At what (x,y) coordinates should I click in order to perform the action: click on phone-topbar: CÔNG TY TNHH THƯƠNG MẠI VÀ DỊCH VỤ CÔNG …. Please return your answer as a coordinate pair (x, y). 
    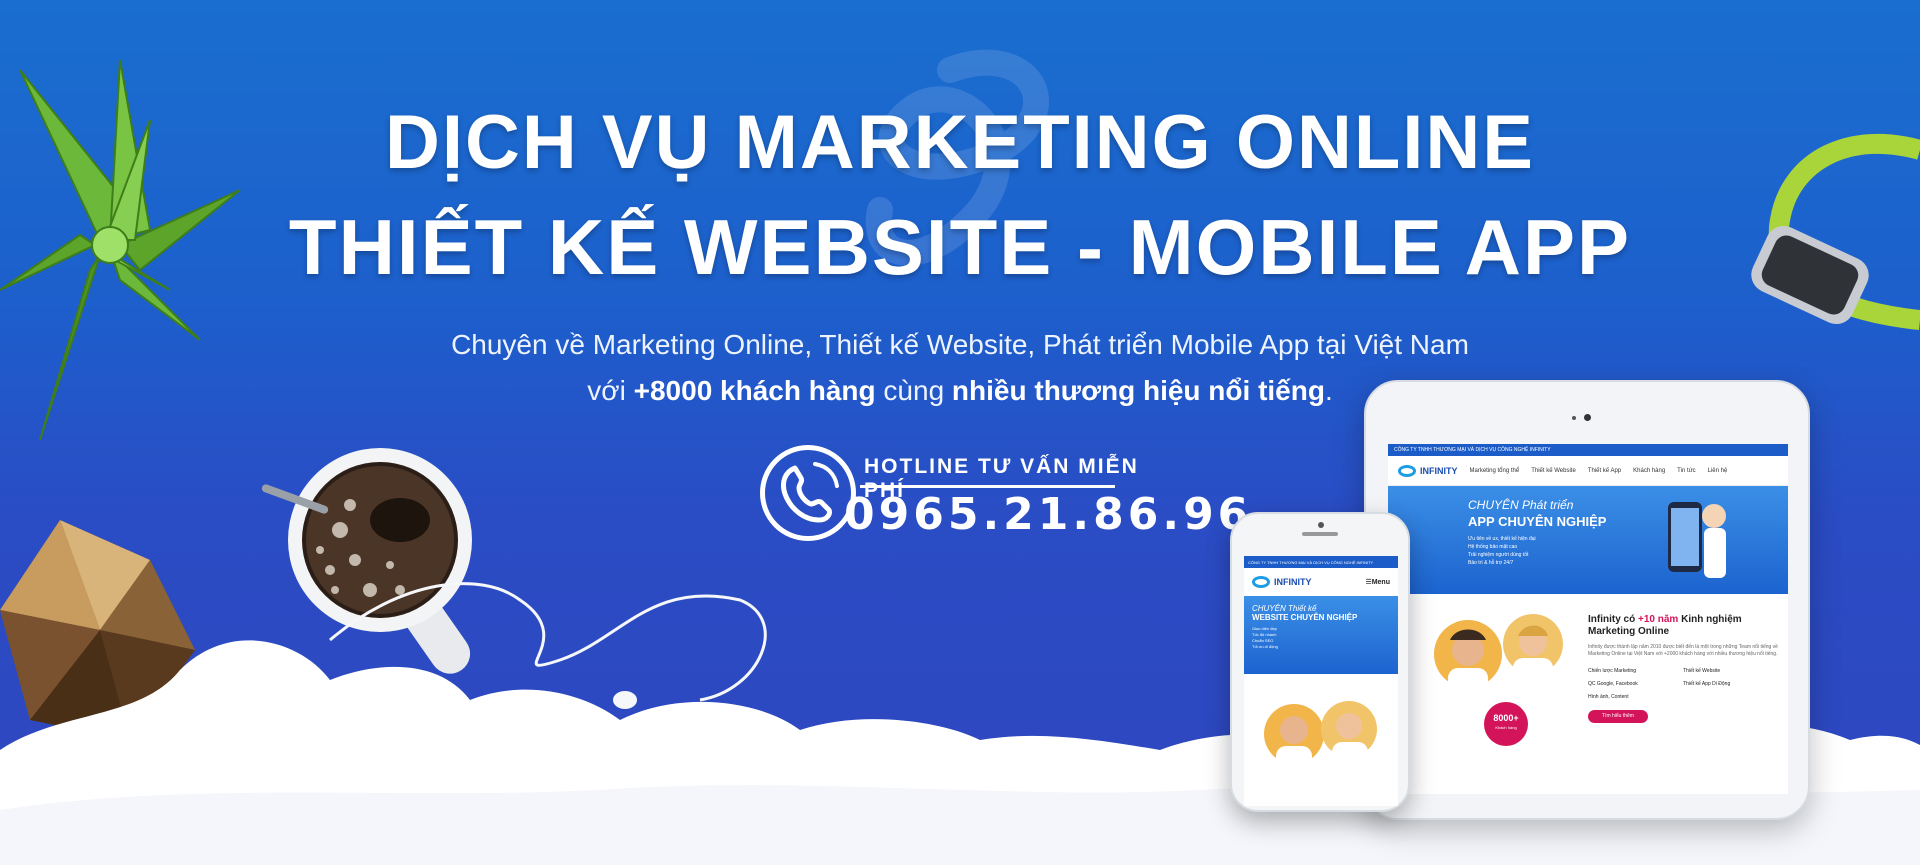
    Looking at the image, I should click on (1321, 562).